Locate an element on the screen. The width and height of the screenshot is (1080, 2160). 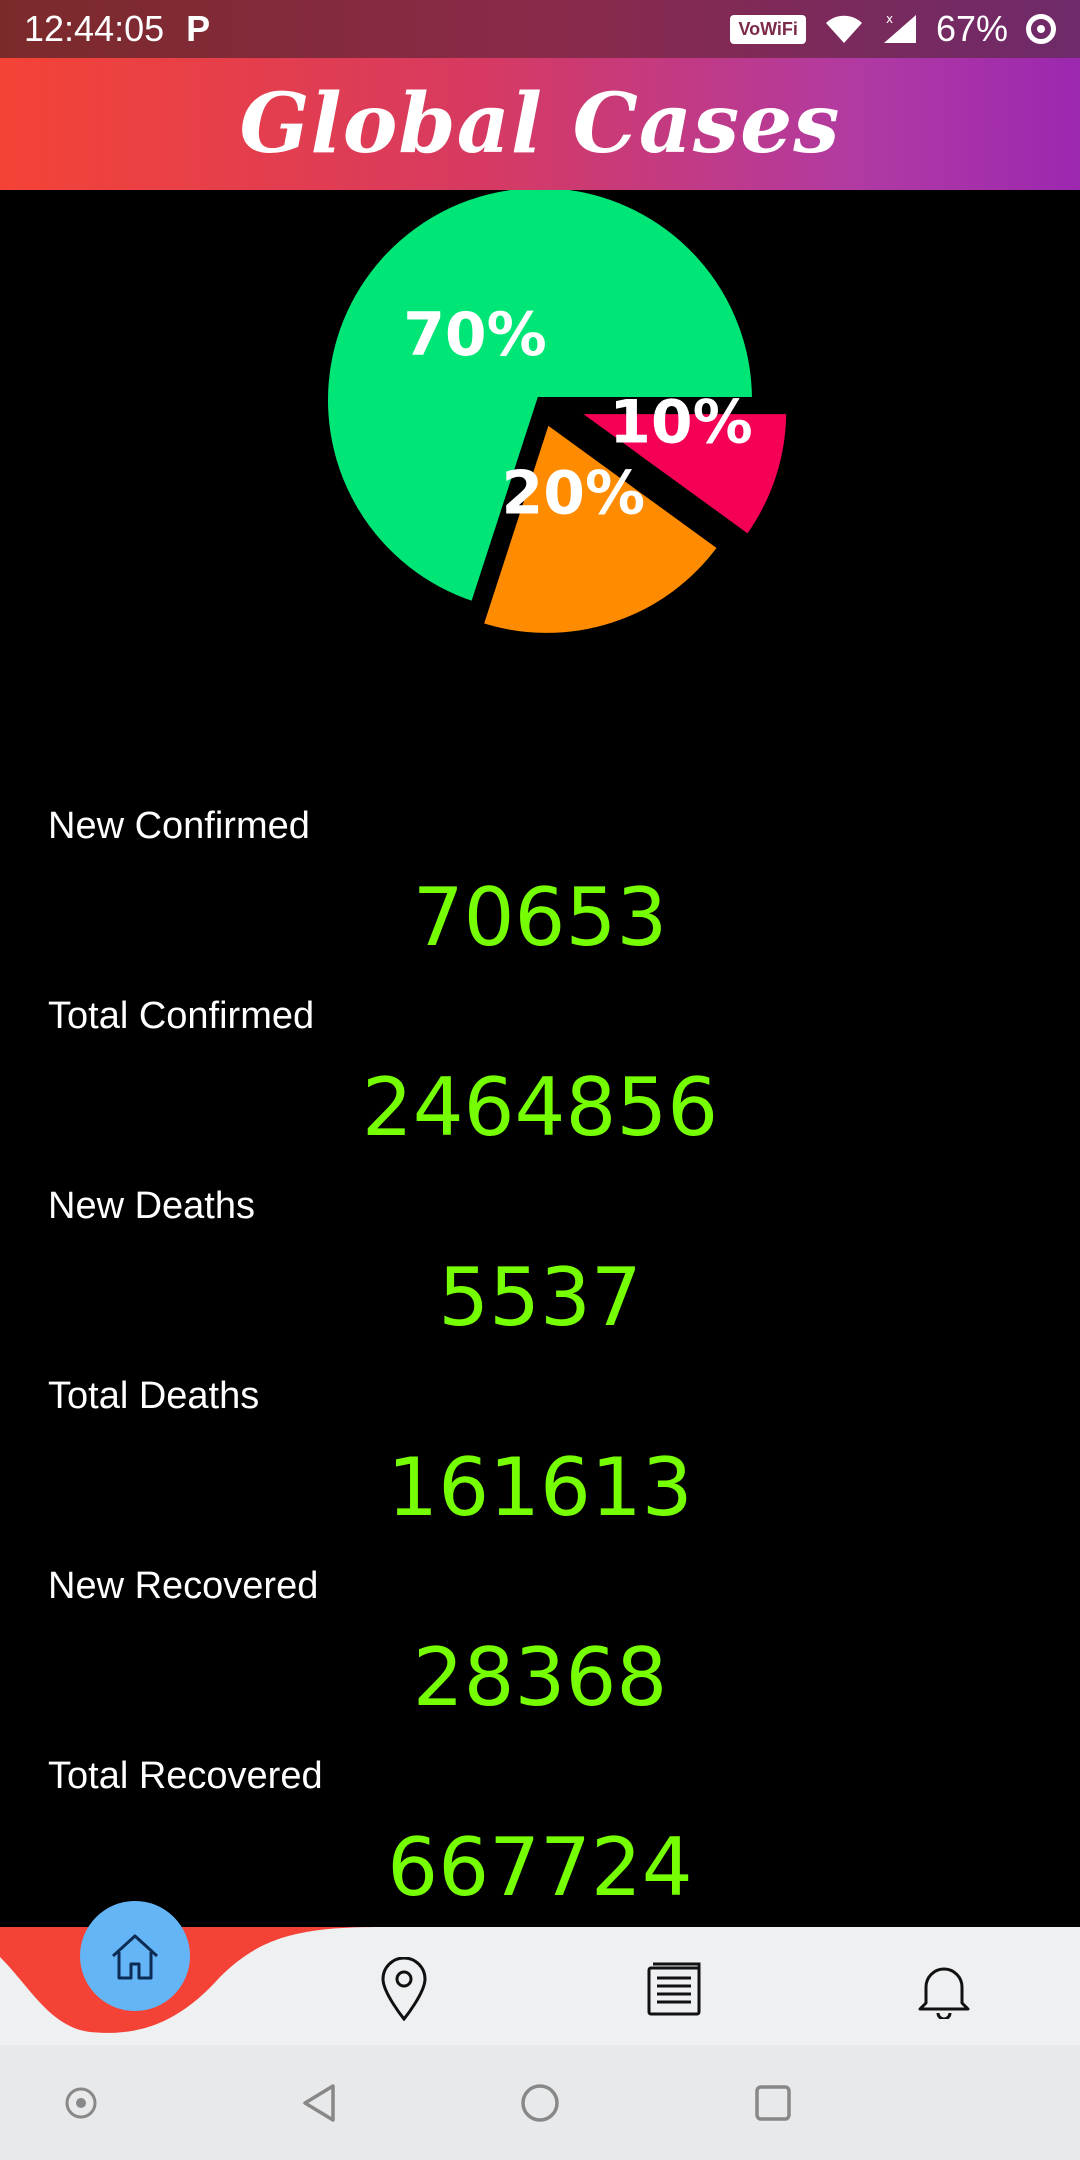
stat-total-deaths: Total Deaths 161613 is located at coordinates (540, 1470).